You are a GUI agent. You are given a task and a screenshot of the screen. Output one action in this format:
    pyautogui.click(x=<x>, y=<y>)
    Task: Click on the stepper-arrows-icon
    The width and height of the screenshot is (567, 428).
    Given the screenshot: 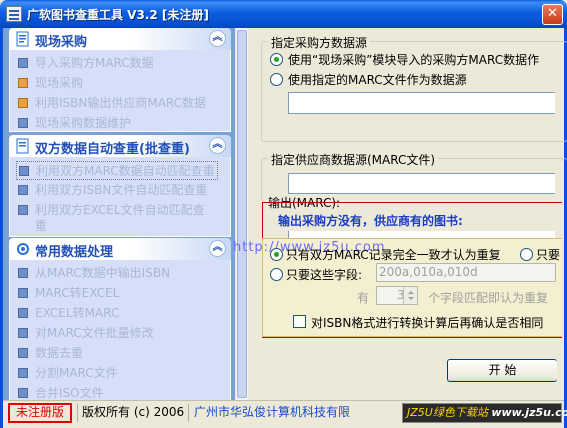 What is the action you would take?
    pyautogui.click(x=411, y=295)
    